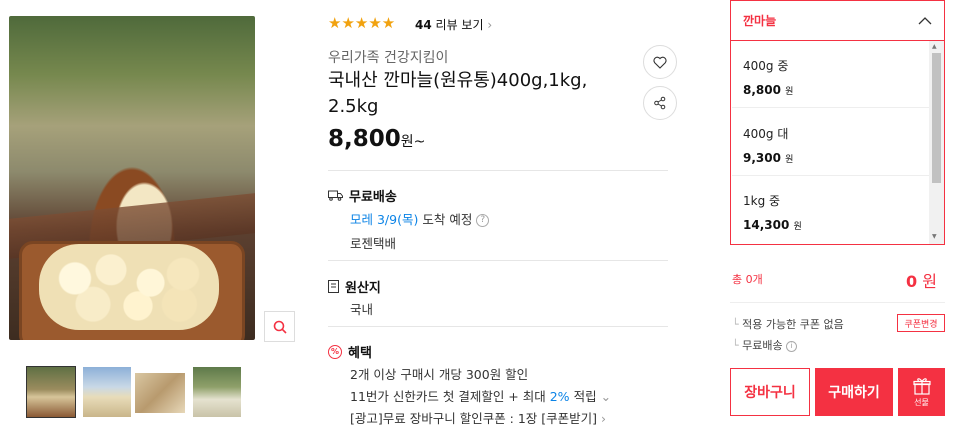 This screenshot has width=966, height=429. What do you see at coordinates (762, 201) in the screenshot?
I see `option-name: 1kg 중` at bounding box center [762, 201].